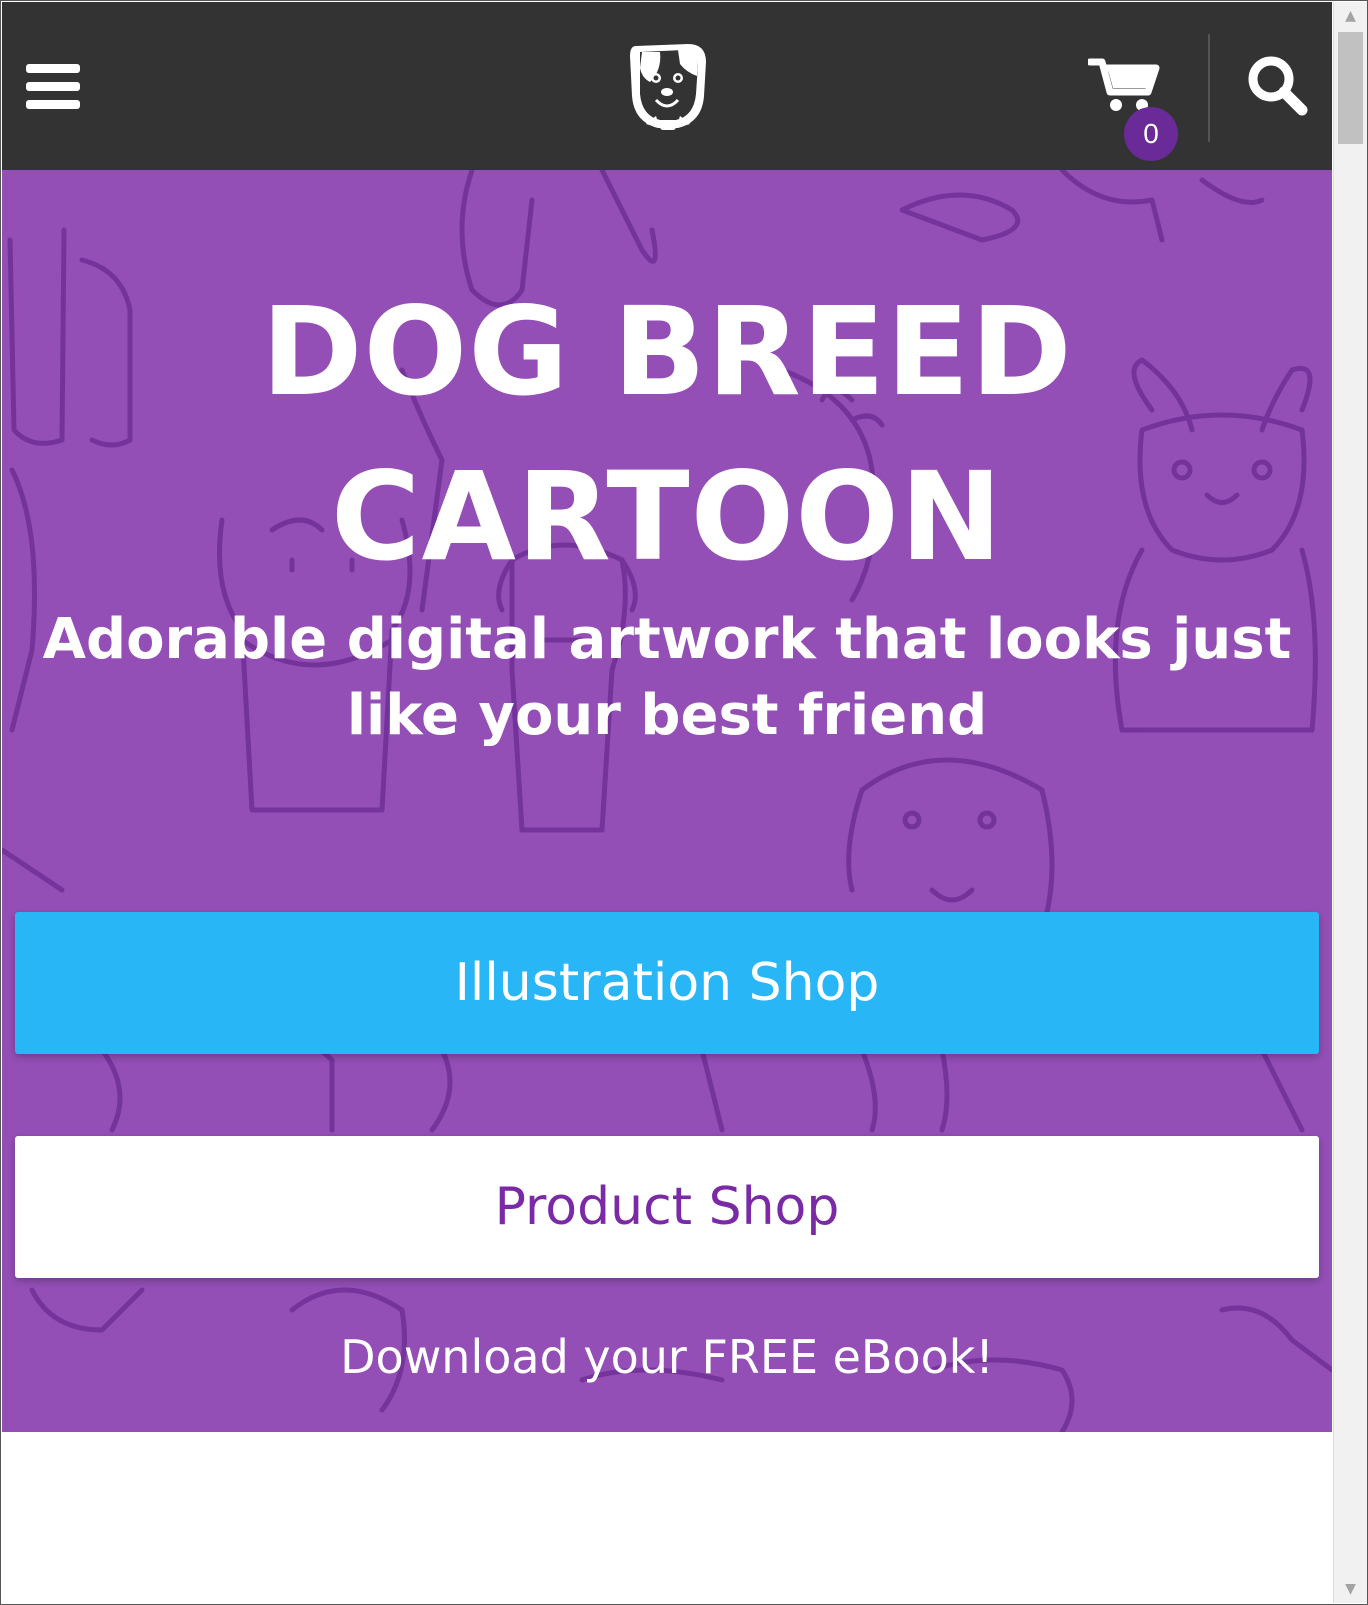 Image resolution: width=1368 pixels, height=1605 pixels. Describe the element at coordinates (1350, 16) in the screenshot. I see `scroll-up-arrow-icon: ▲` at that location.